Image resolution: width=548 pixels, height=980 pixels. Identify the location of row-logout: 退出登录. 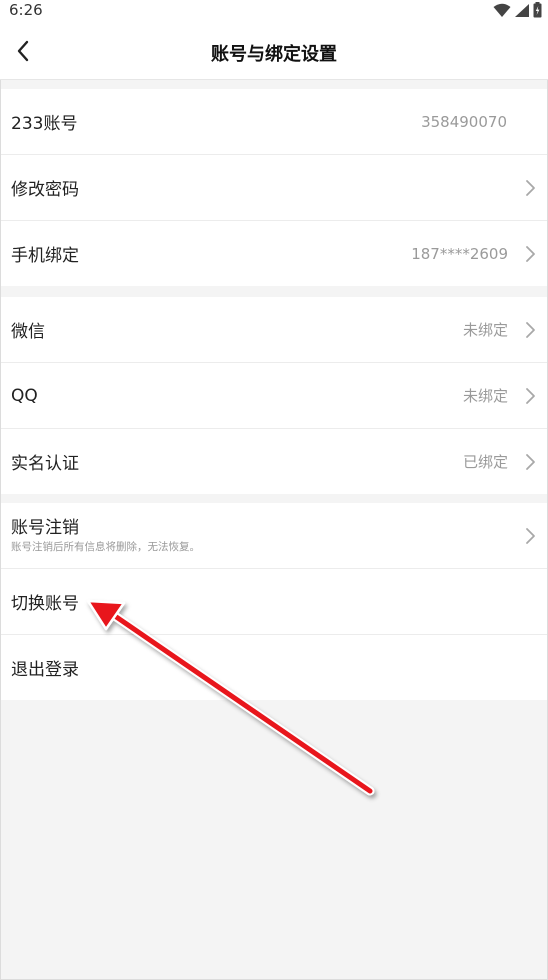
(274, 667).